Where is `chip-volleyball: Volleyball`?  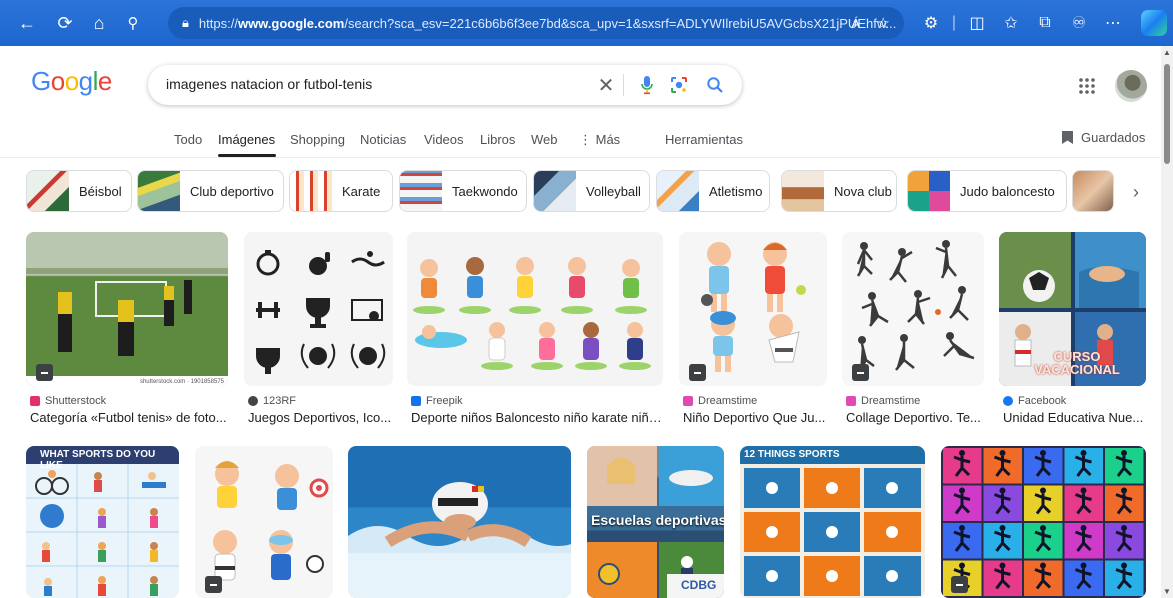 chip-volleyball: Volleyball is located at coordinates (591, 191).